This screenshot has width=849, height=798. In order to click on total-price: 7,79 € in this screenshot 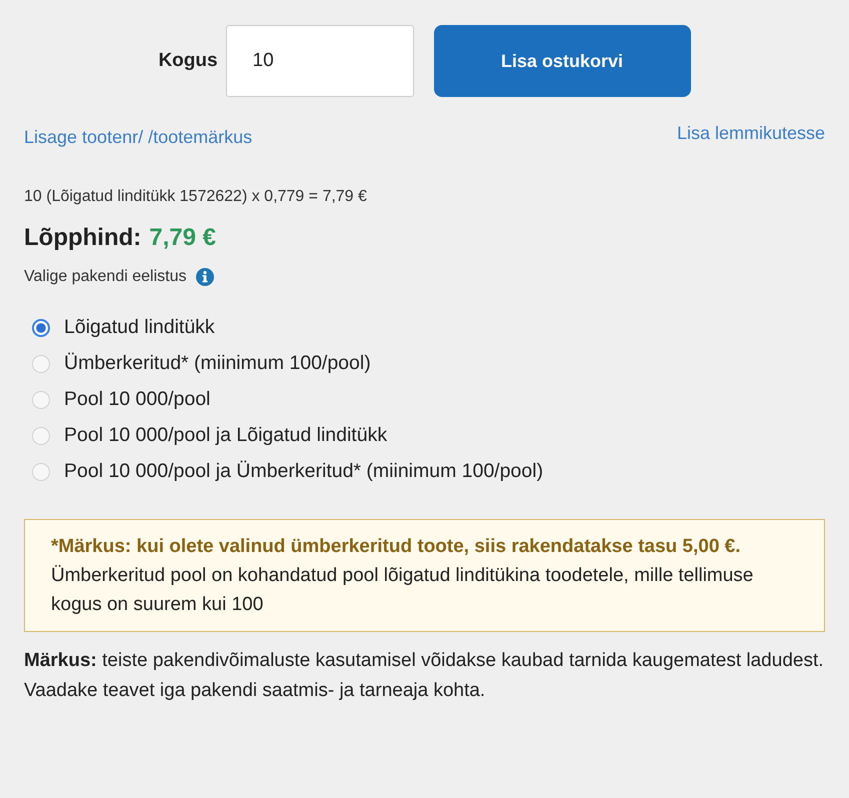, I will do `click(182, 238)`.